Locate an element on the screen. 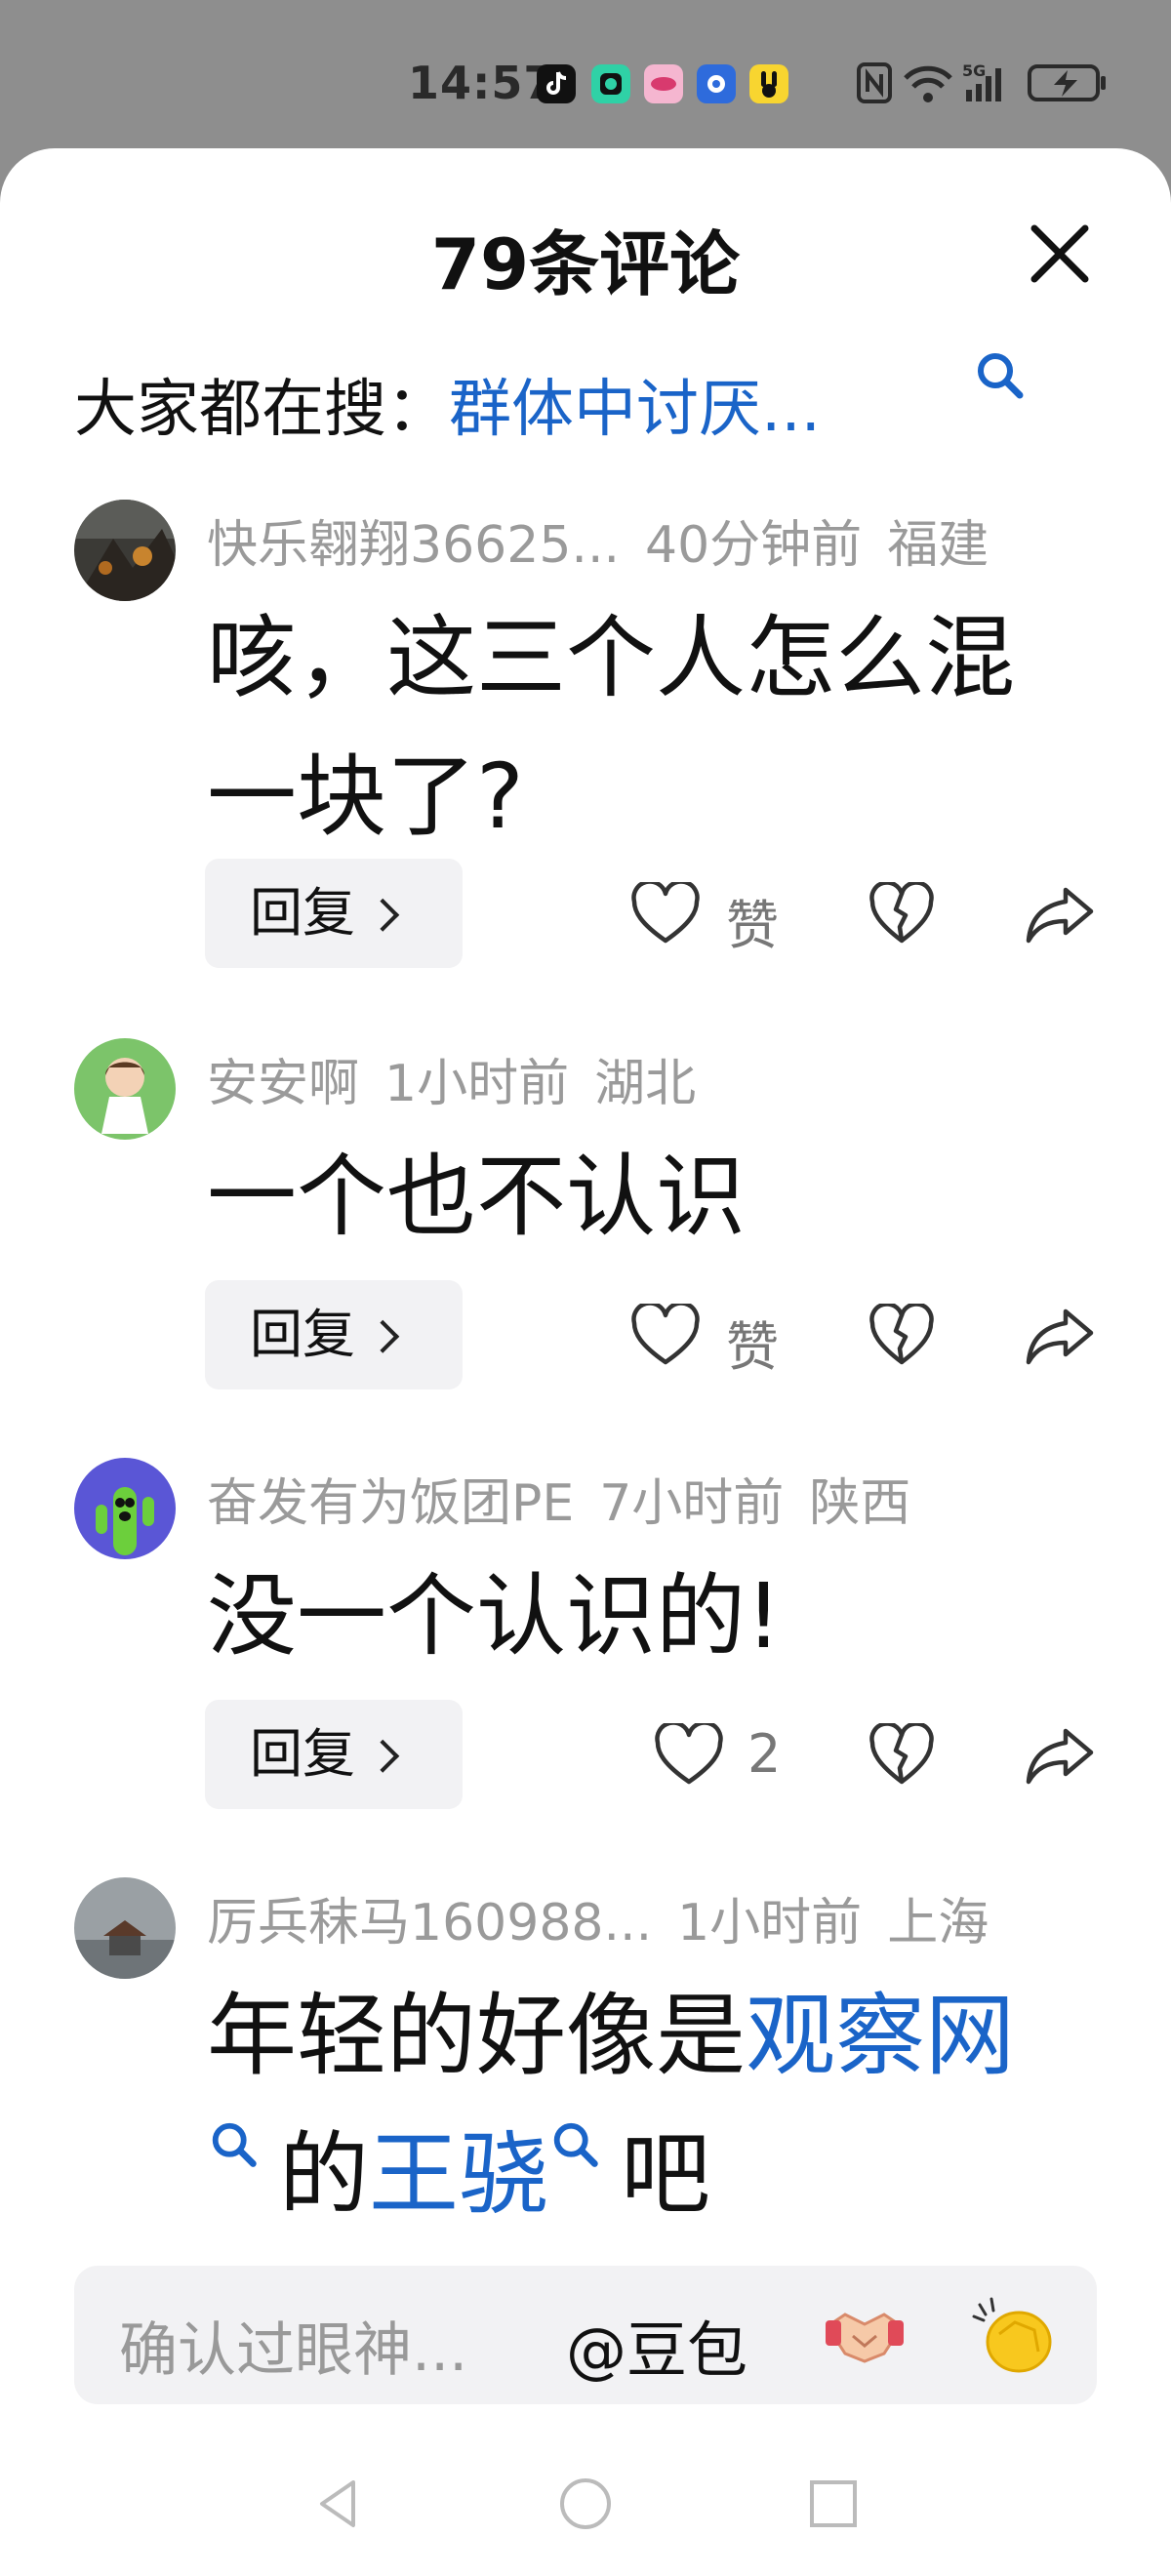 The height and width of the screenshot is (2576, 1171). comment-text: 一个也不认识 is located at coordinates (477, 1197).